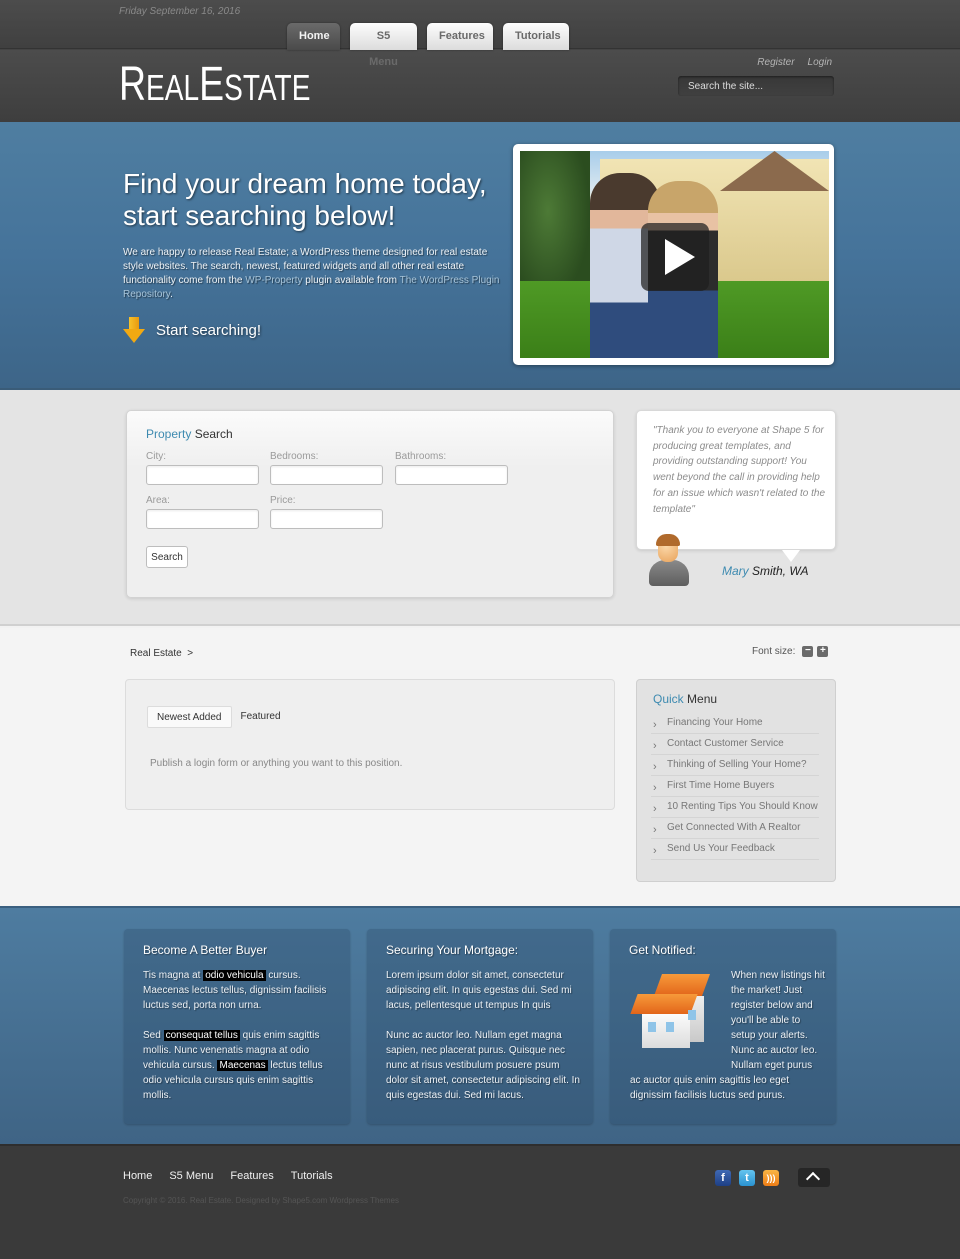 The width and height of the screenshot is (960, 1259). I want to click on tab-featured: Featured, so click(261, 717).